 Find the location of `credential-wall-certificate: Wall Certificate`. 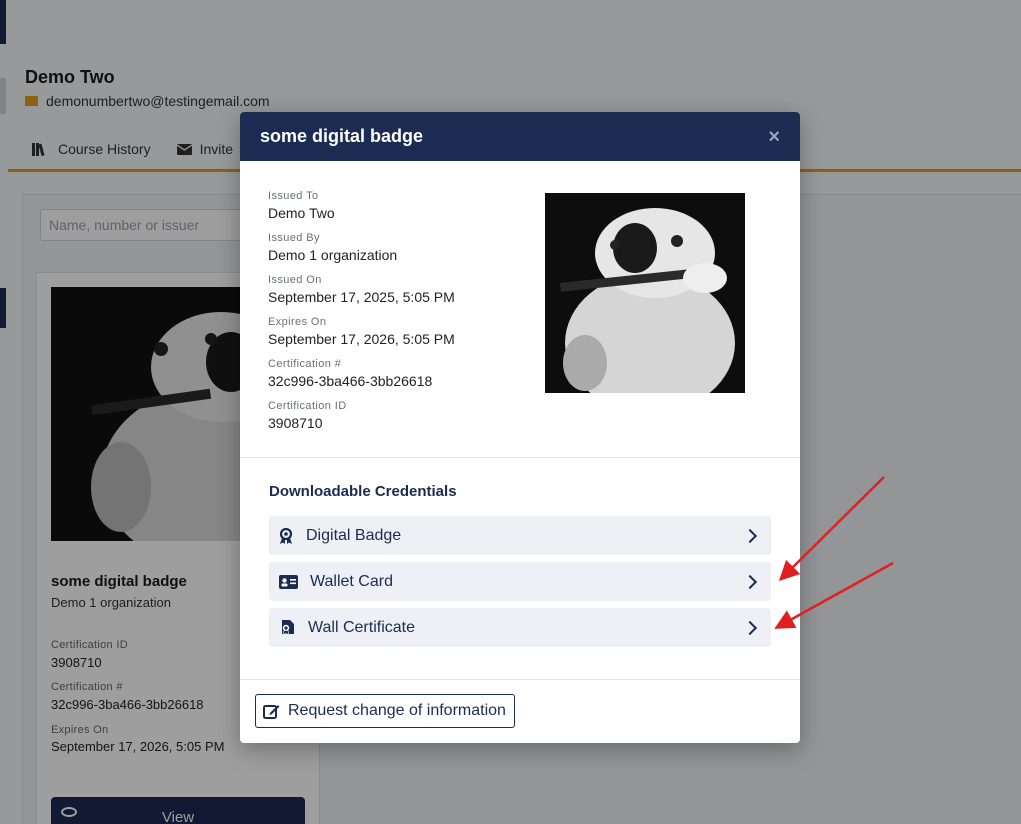

credential-wall-certificate: Wall Certificate is located at coordinates (520, 627).